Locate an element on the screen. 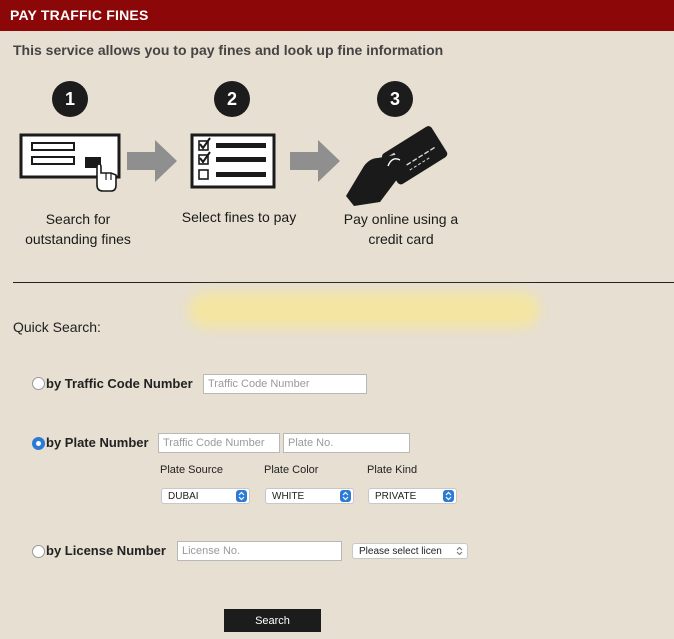 The height and width of the screenshot is (639, 674). quick-search-title: Quick Search: is located at coordinates (57, 327).